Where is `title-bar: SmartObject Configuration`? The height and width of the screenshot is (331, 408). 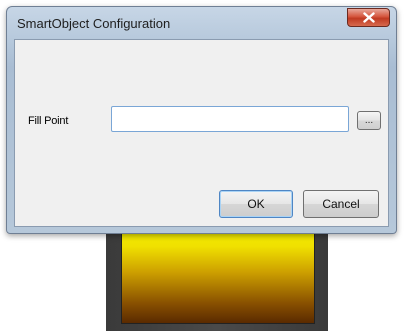 title-bar: SmartObject Configuration is located at coordinates (201, 23).